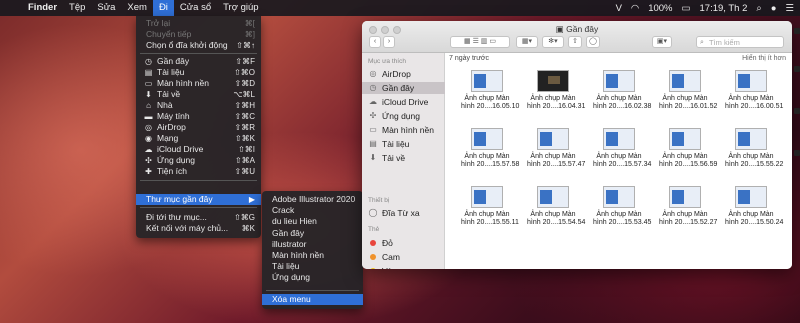  What do you see at coordinates (312, 210) in the screenshot?
I see `recent-folder-item: Crack` at bounding box center [312, 210].